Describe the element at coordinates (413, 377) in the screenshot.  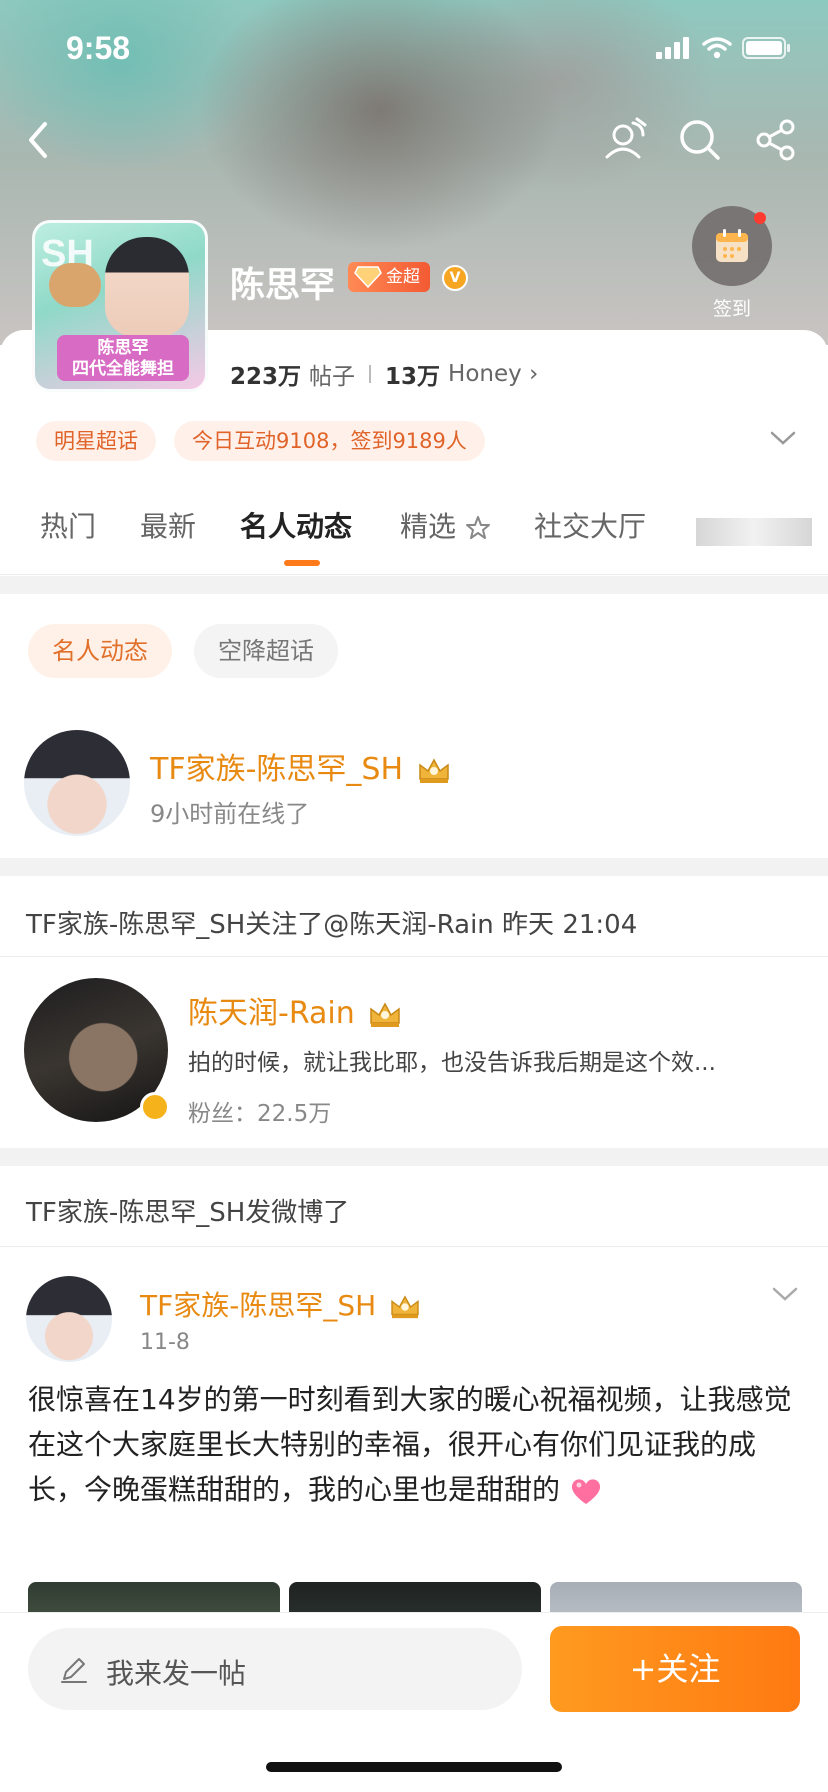
I see `fans-count: 13万` at that location.